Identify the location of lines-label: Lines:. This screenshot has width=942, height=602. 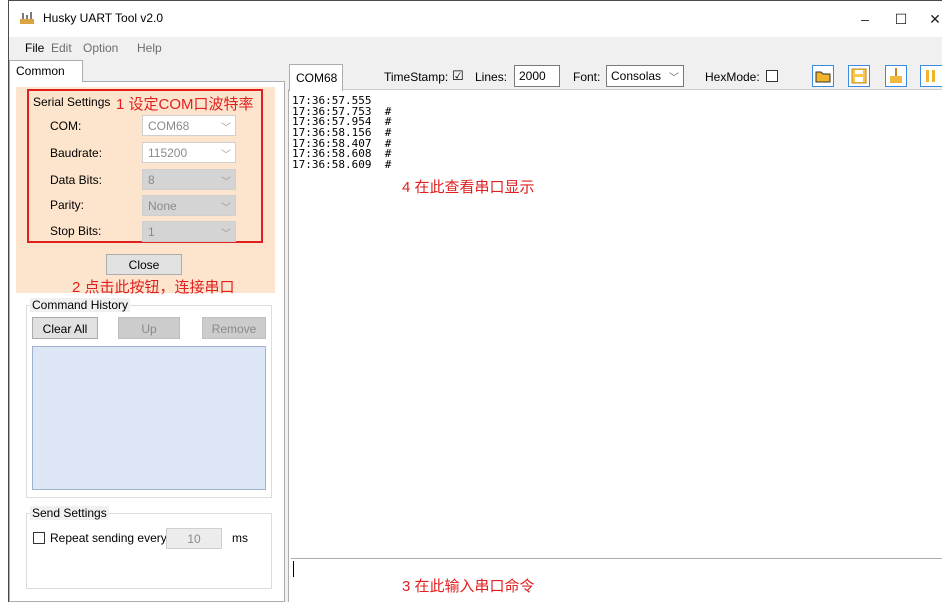
(491, 77).